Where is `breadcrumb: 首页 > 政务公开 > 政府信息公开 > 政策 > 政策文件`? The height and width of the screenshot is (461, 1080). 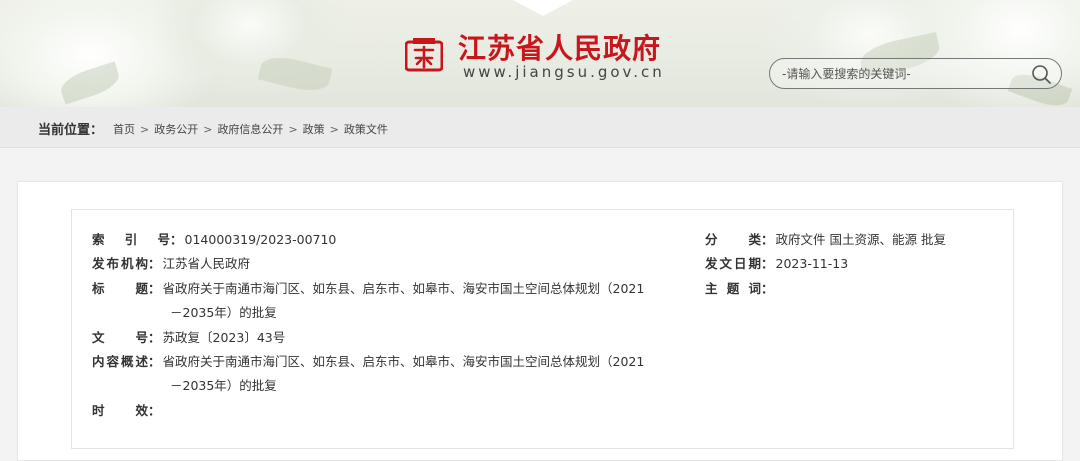
breadcrumb: 首页 > 政务公开 > 政府信息公开 > 政策 > 政策文件 is located at coordinates (250, 129).